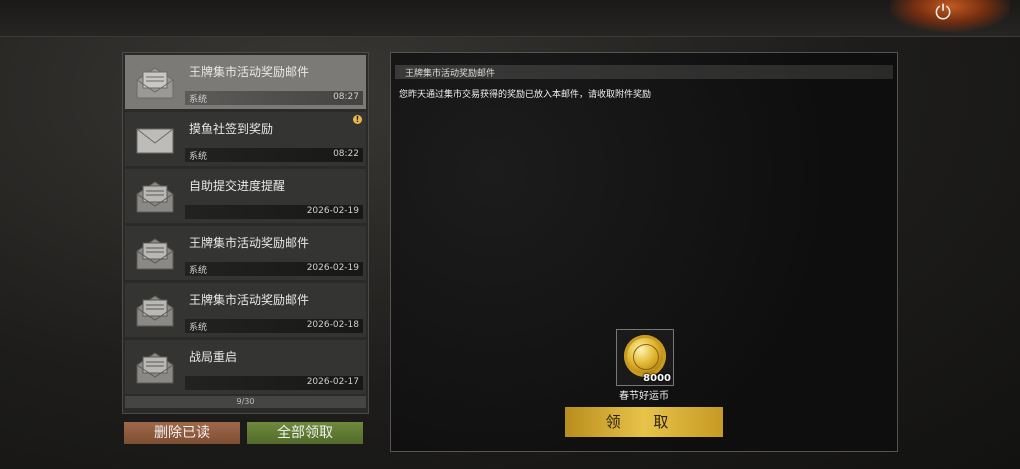 The width and height of the screenshot is (1020, 469). Describe the element at coordinates (213, 357) in the screenshot. I see `mail-title: 战局重启` at that location.